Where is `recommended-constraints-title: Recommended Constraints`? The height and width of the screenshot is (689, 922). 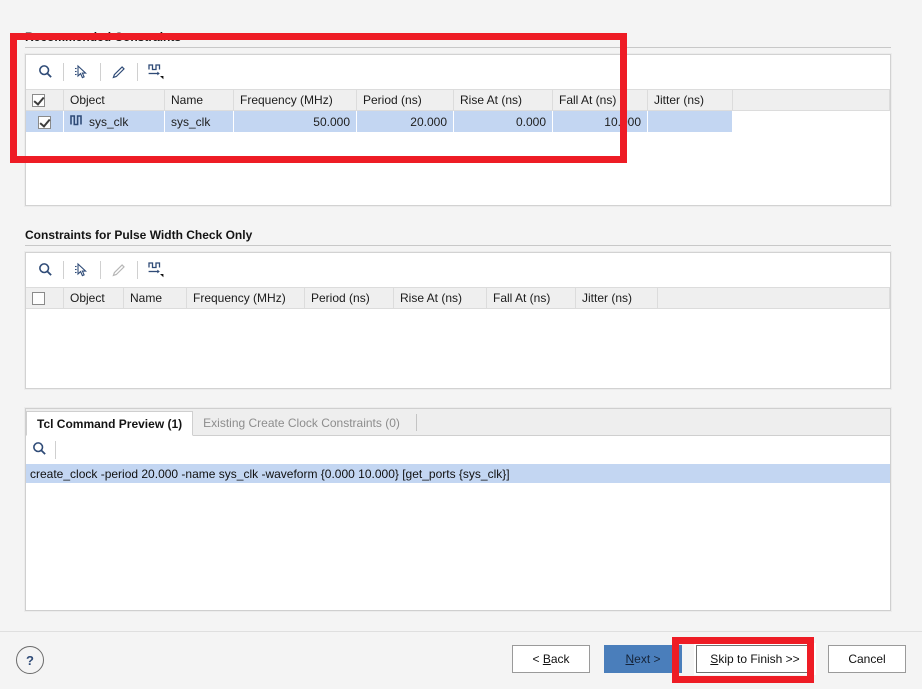
recommended-constraints-title: Recommended Constraints is located at coordinates (103, 37).